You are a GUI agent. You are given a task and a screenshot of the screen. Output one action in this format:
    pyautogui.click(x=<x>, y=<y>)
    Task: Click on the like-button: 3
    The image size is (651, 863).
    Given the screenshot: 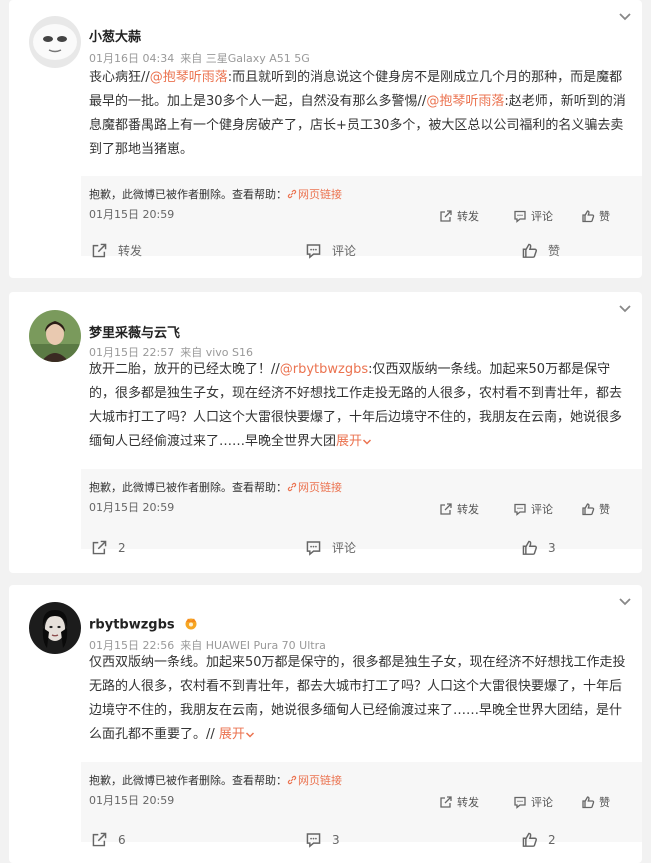 What is the action you would take?
    pyautogui.click(x=538, y=547)
    